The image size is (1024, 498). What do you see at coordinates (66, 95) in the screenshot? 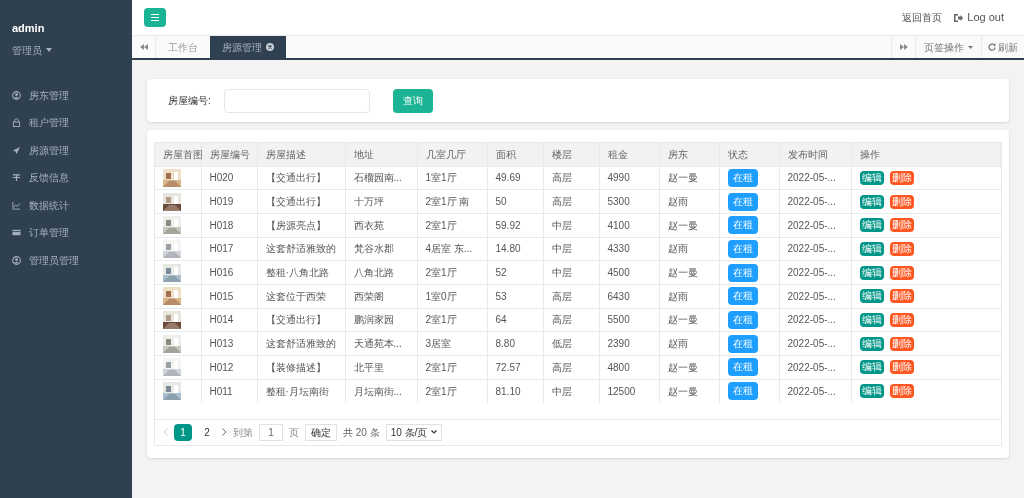
I see `sidebar-item: 房东管理` at bounding box center [66, 95].